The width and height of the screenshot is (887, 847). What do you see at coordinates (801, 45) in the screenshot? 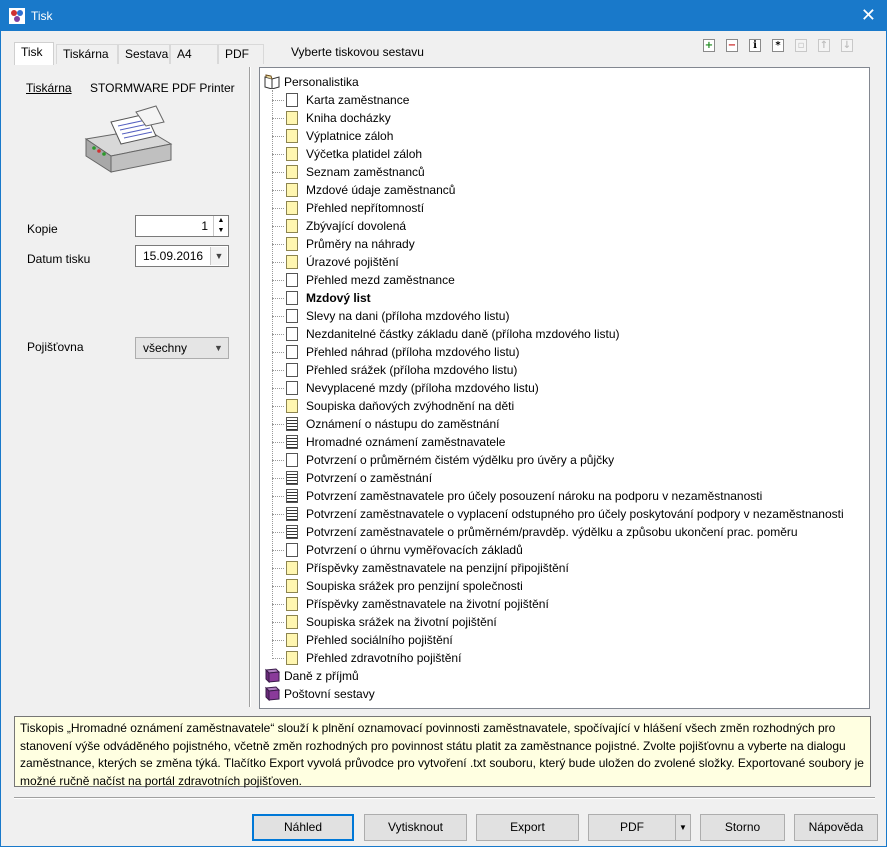
I see `copy-icon: ▫` at bounding box center [801, 45].